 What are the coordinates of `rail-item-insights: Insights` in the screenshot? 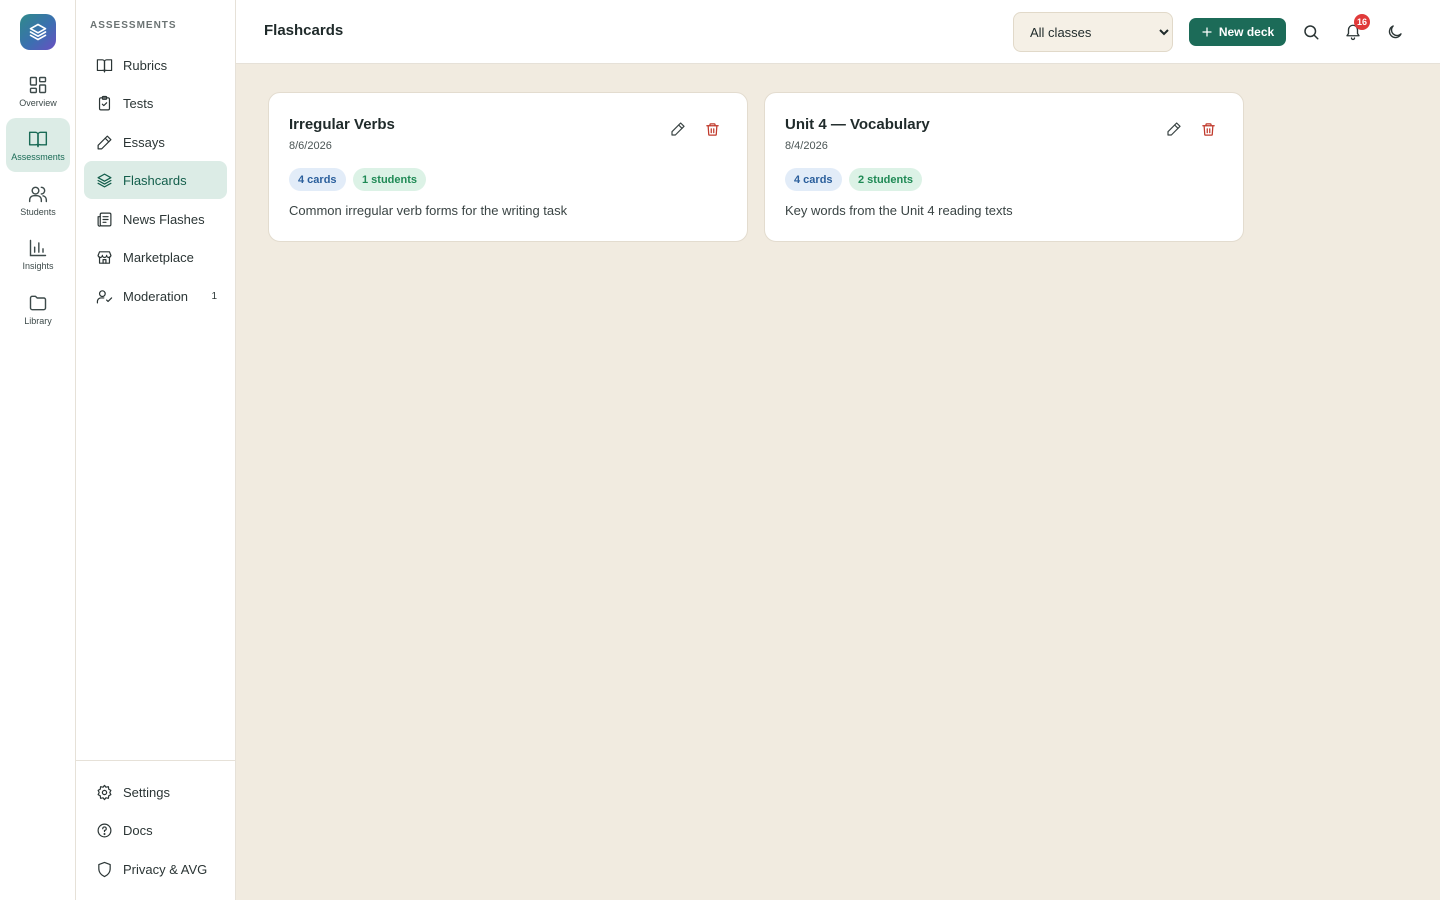 It's located at (38, 254).